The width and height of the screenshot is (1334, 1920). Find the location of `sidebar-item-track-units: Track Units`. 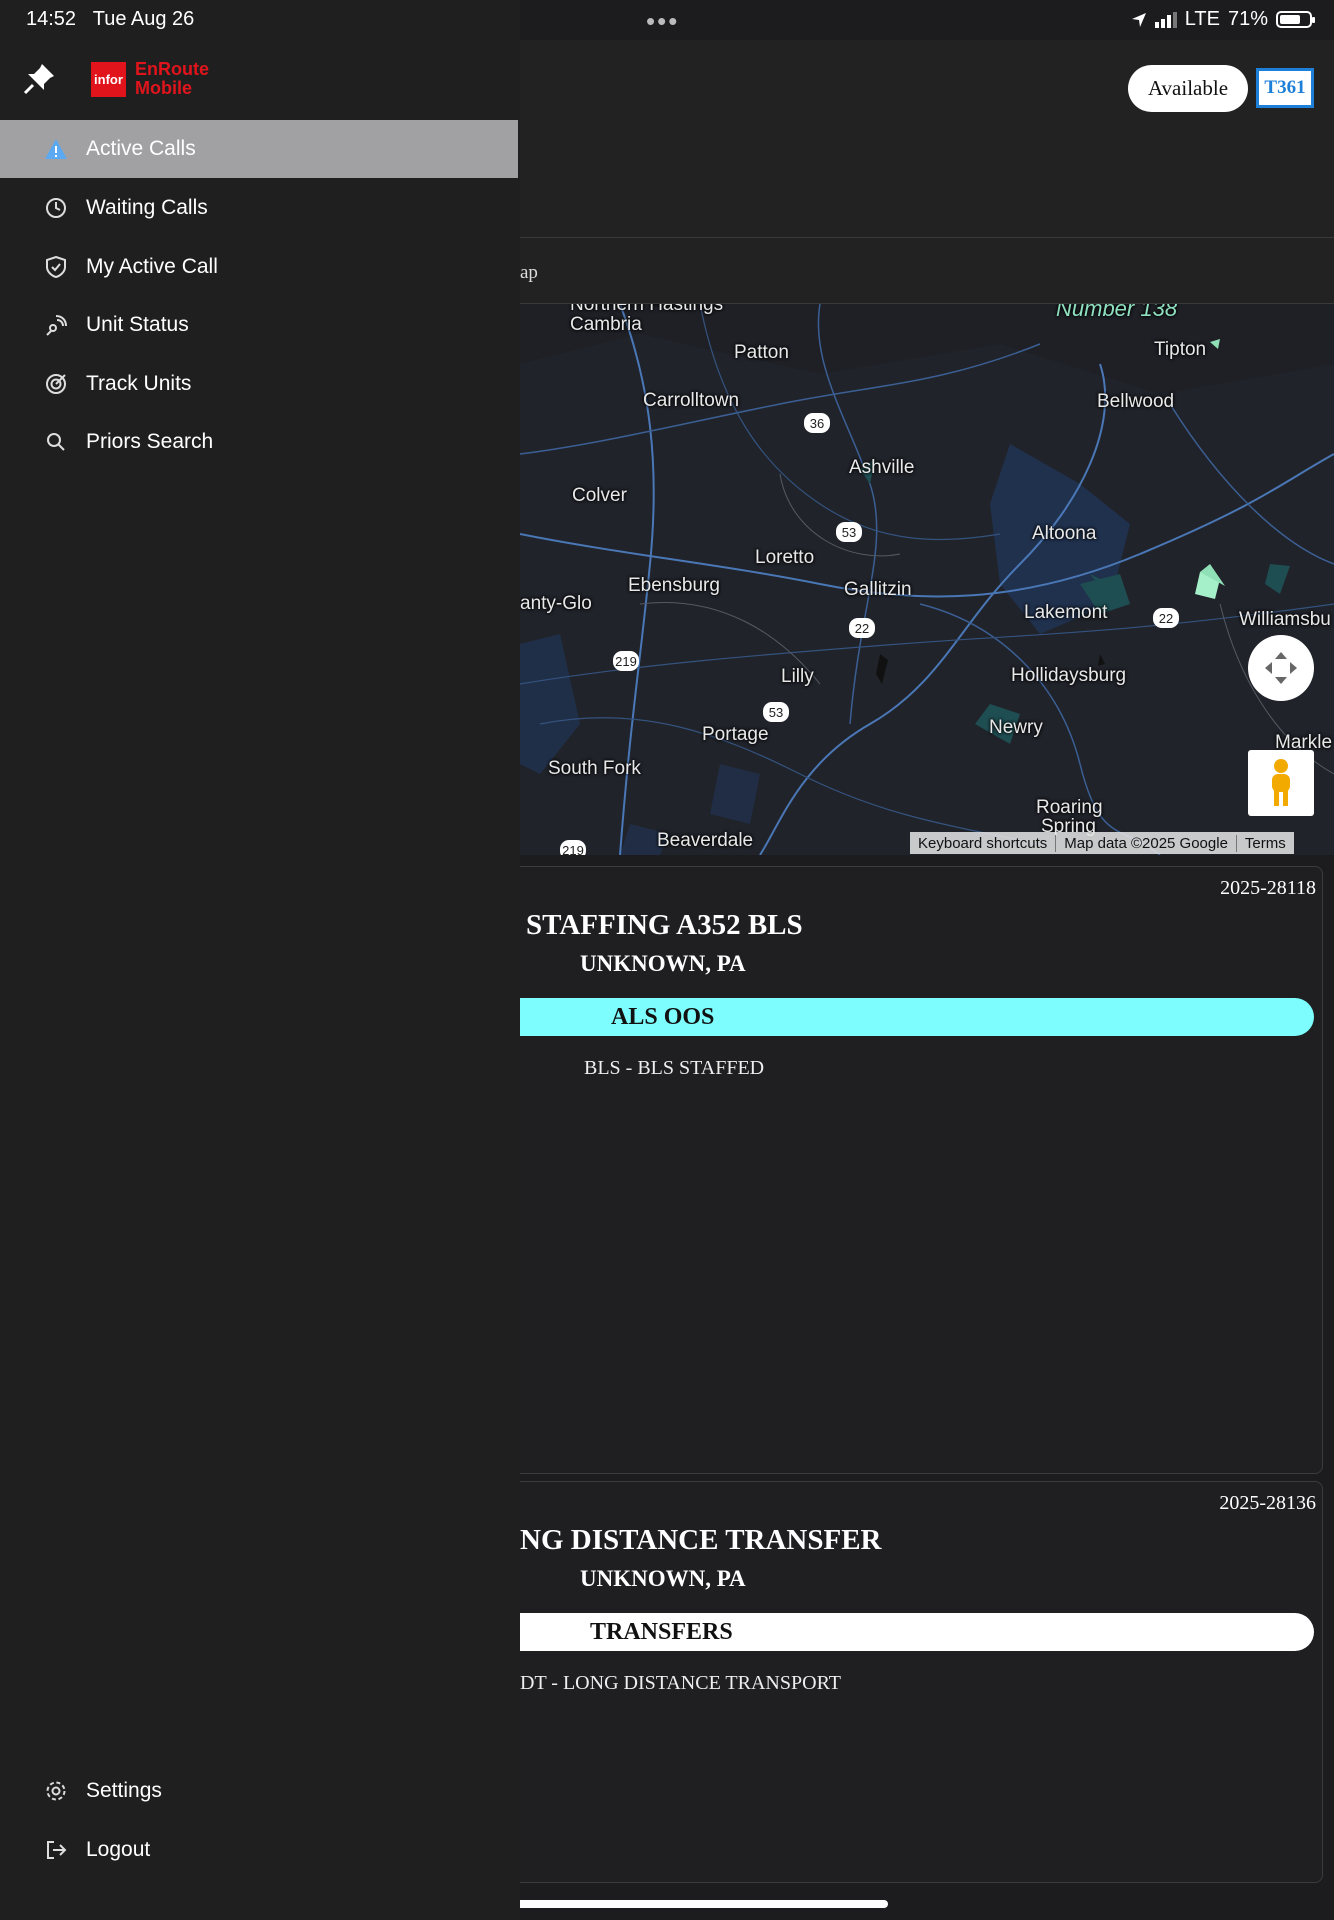

sidebar-item-track-units: Track Units is located at coordinates (259, 384).